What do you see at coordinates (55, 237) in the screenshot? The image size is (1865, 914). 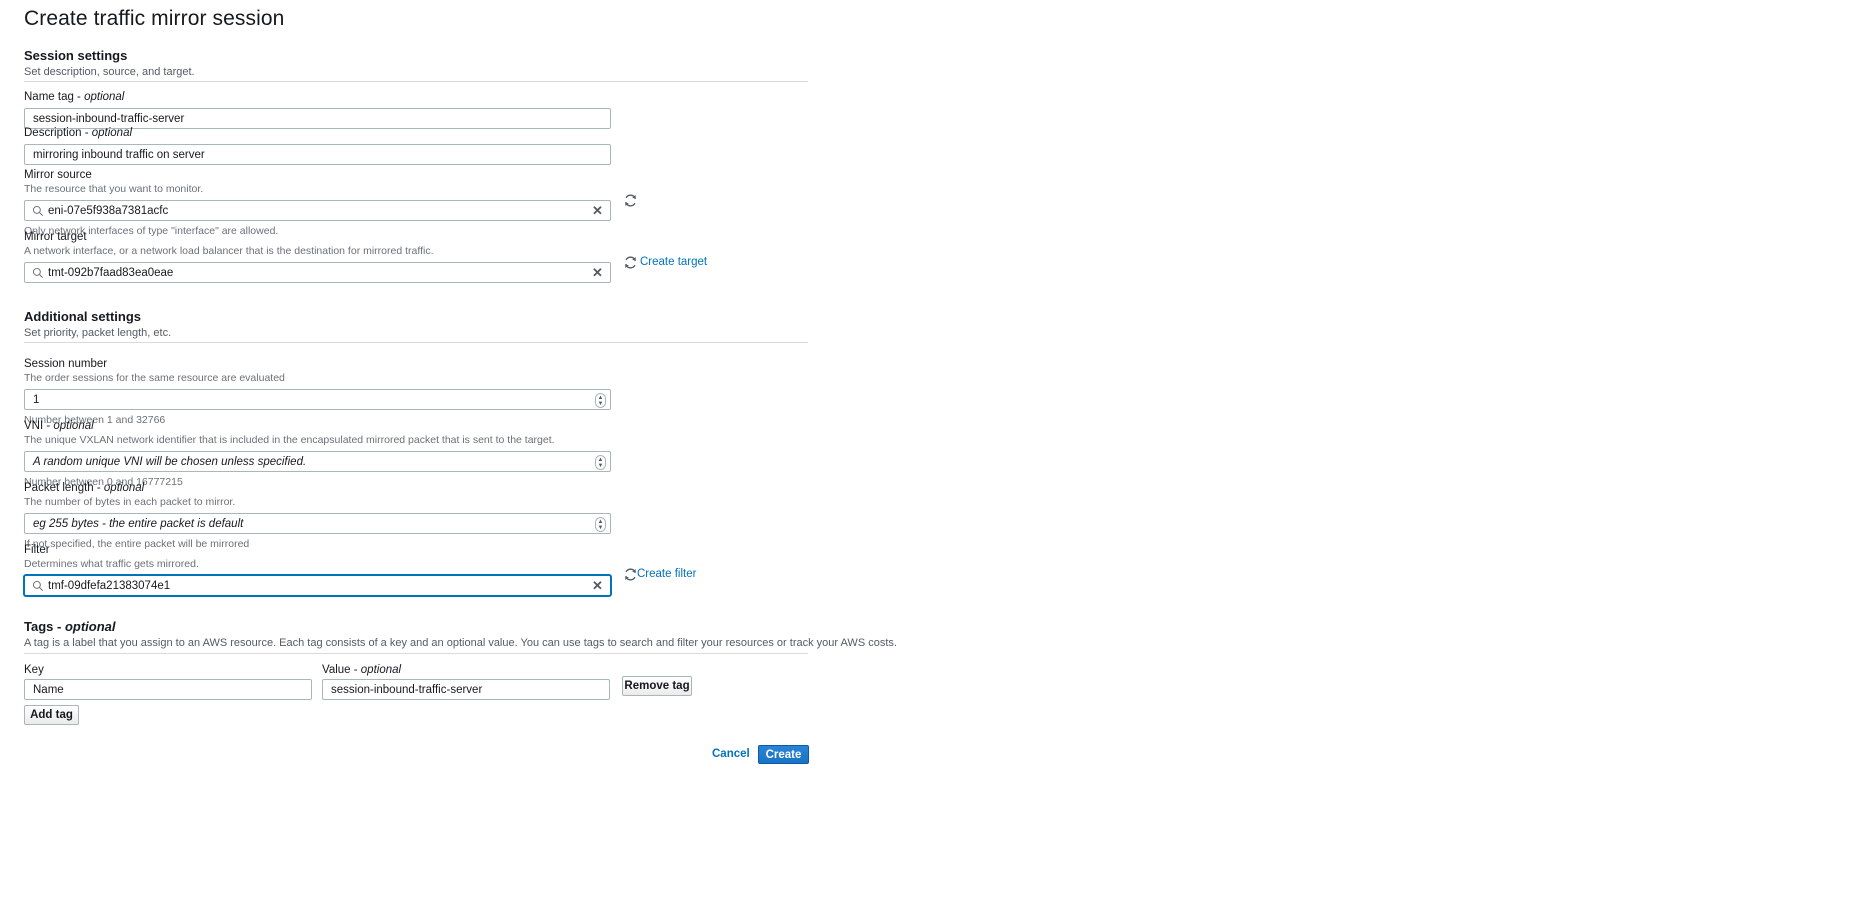 I see `mirror-target-label: Mirror target` at bounding box center [55, 237].